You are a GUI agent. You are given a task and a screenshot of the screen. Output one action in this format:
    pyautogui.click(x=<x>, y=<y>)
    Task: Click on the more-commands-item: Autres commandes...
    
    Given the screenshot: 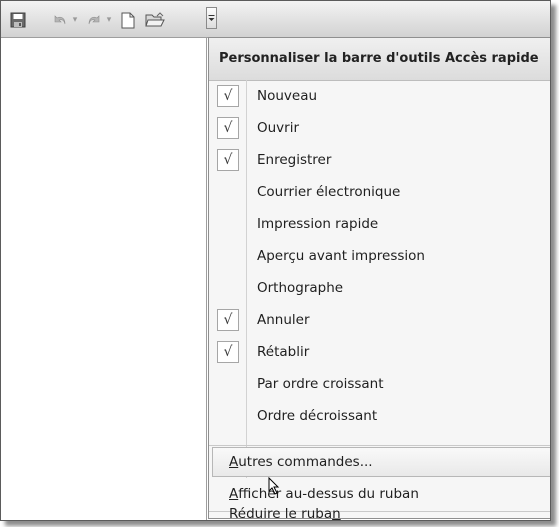 What is the action you would take?
    pyautogui.click(x=379, y=462)
    